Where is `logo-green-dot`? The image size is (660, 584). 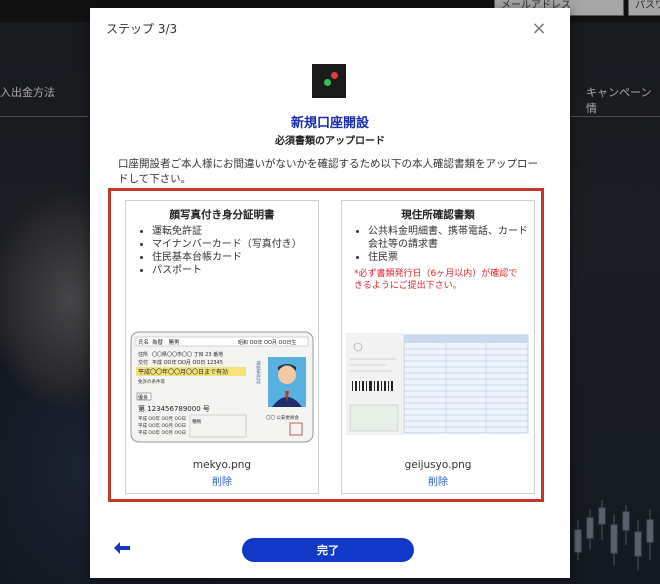
logo-green-dot is located at coordinates (327, 82).